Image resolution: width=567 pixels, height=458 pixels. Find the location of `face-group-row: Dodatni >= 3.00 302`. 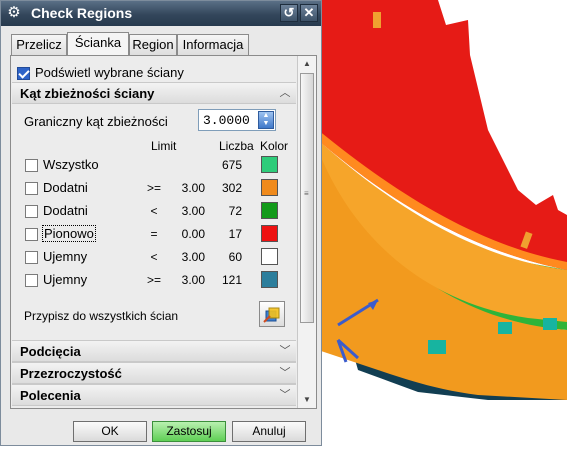

face-group-row: Dodatni >= 3.00 302 is located at coordinates (154, 188).